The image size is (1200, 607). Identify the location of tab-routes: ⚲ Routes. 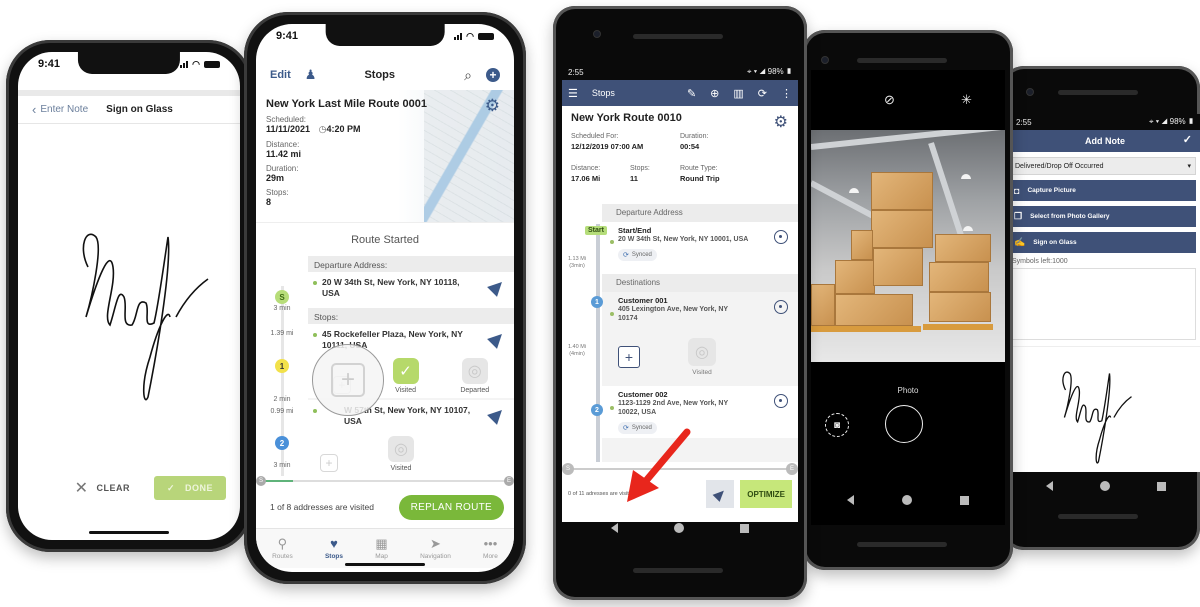
(282, 549).